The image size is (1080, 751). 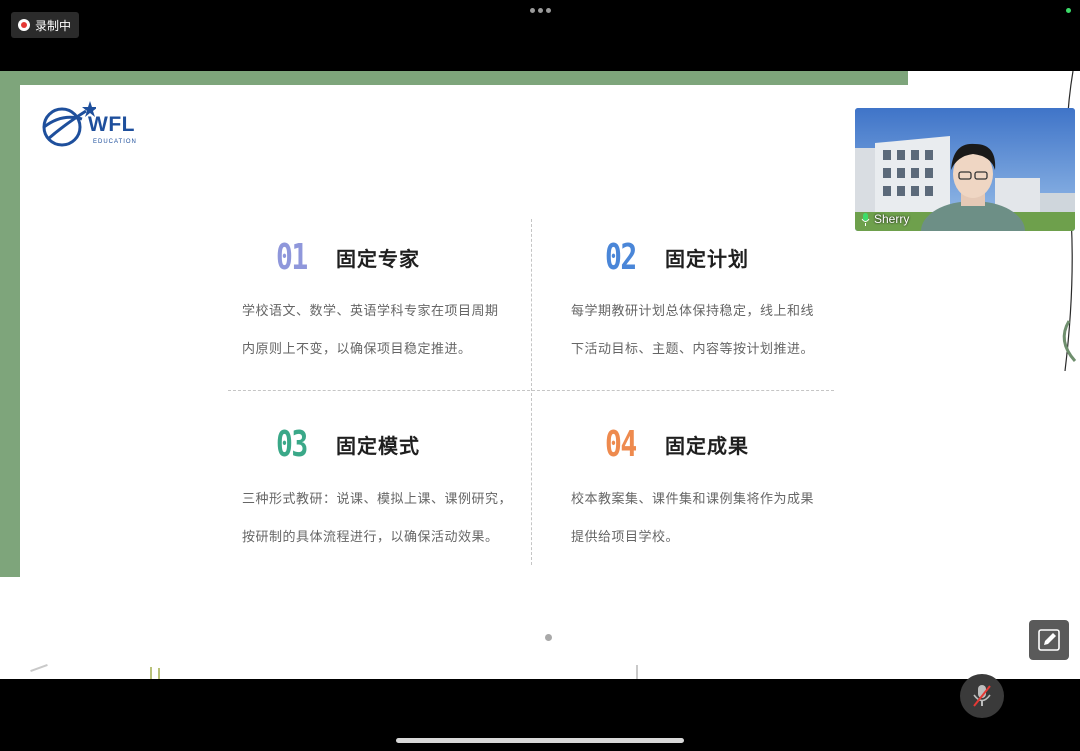 I want to click on quadrant-fixed-results-text: 校本教案集、课件集和课例集将作为成果 提供给项目学校。, so click(x=711, y=512).